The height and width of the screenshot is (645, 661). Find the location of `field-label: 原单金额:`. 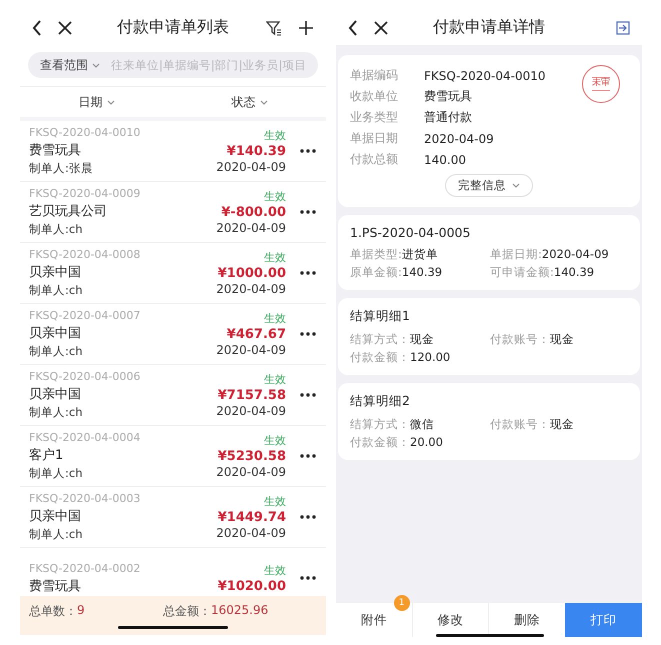

field-label: 原单金额: is located at coordinates (376, 272).